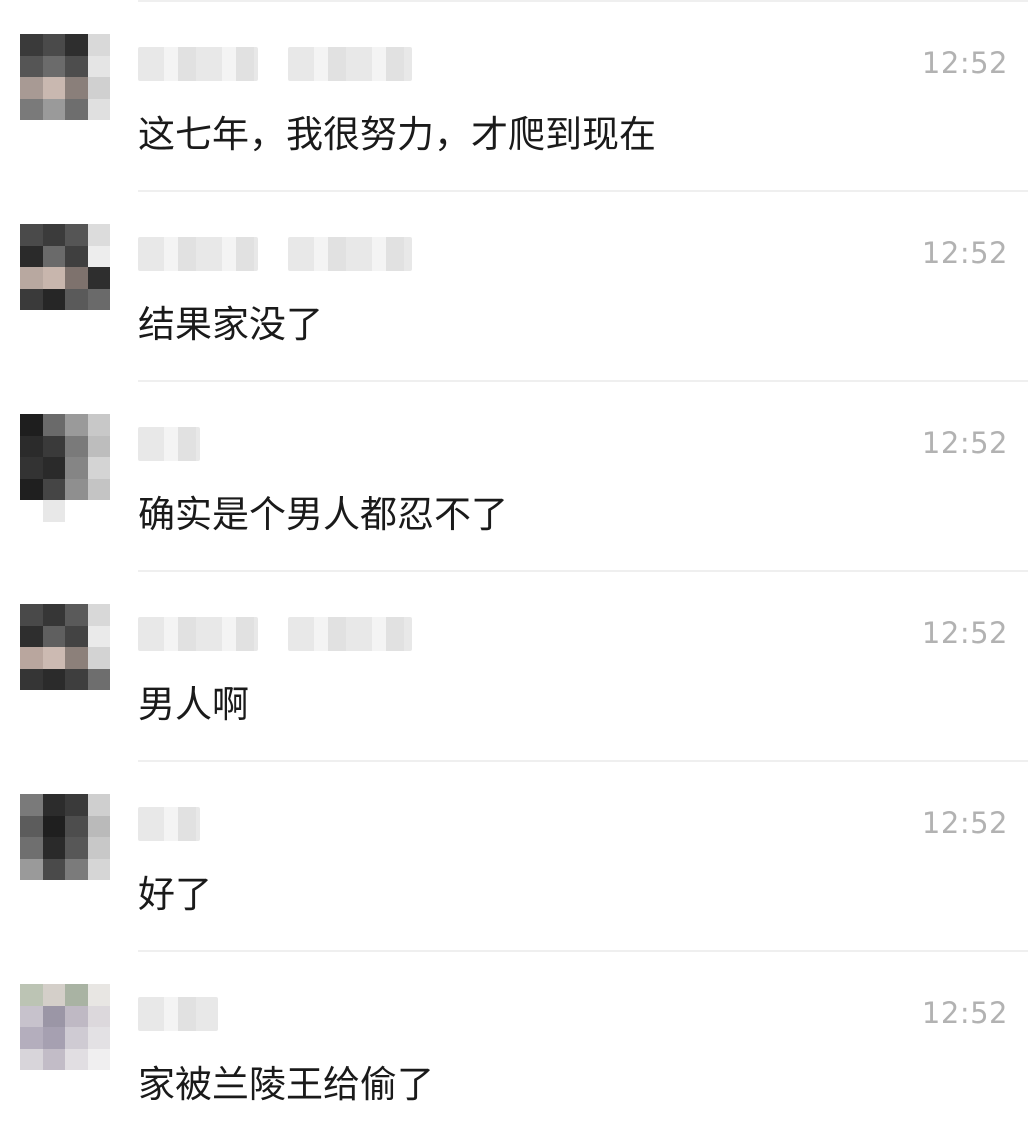 This screenshot has height=1140, width=1028. Describe the element at coordinates (193, 704) in the screenshot. I see `message-text: 男人啊` at that location.